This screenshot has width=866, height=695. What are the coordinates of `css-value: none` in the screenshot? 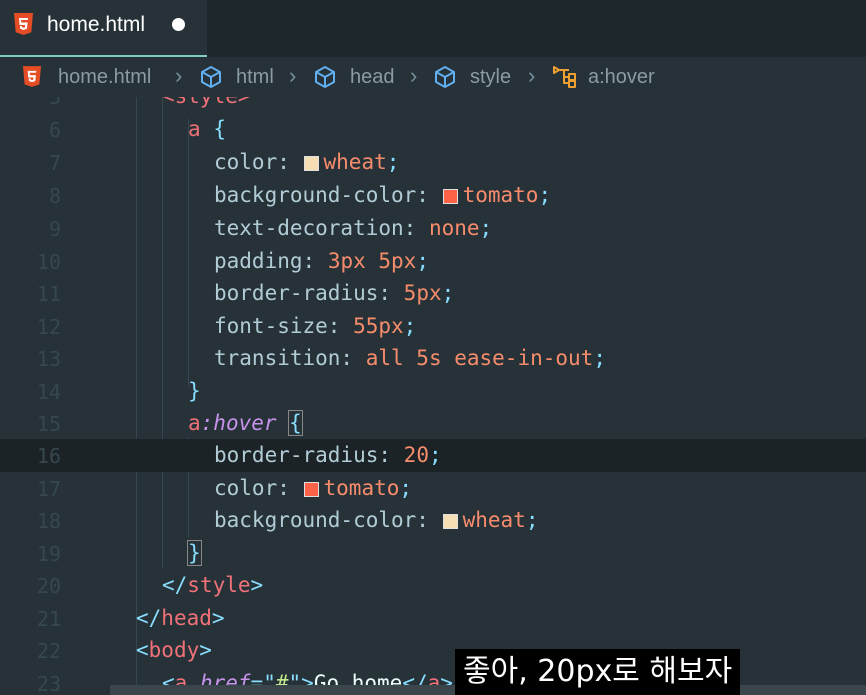 It's located at (454, 228).